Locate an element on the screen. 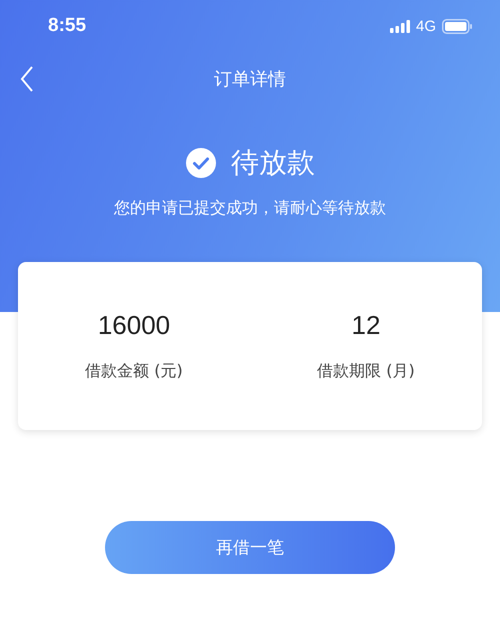  battery-icon is located at coordinates (457, 26).